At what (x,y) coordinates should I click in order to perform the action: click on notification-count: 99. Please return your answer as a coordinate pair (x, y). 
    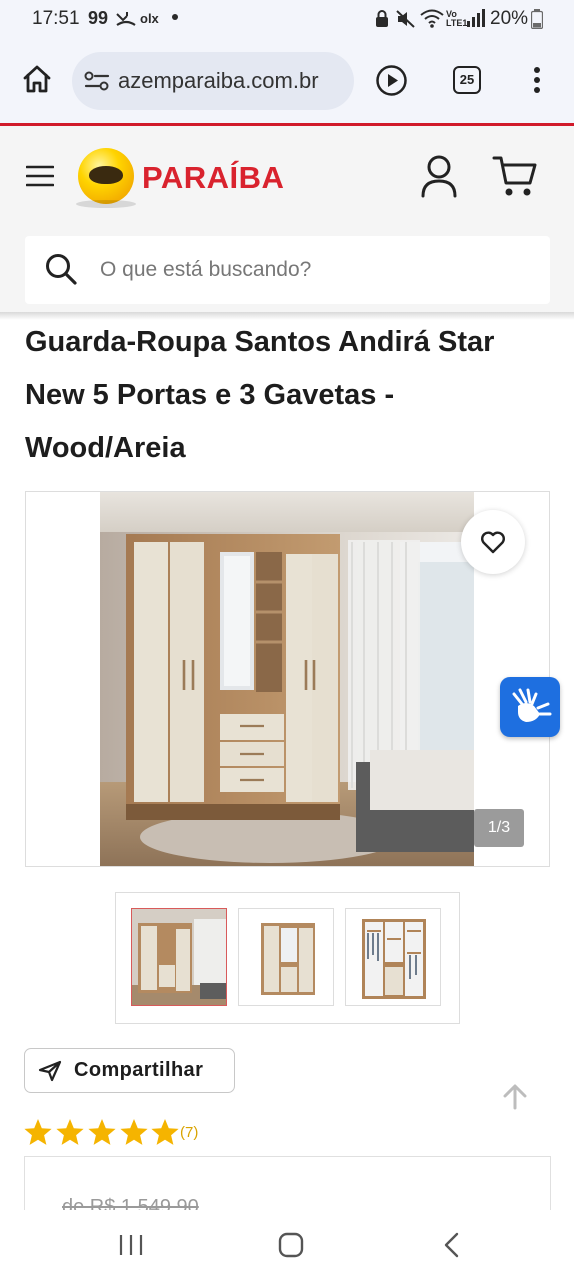
    Looking at the image, I should click on (98, 18).